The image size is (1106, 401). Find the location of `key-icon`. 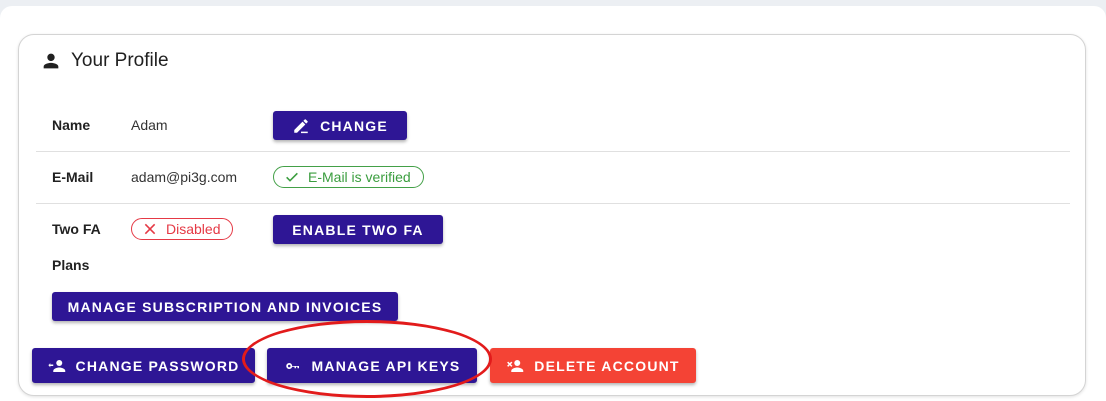

key-icon is located at coordinates (292, 365).